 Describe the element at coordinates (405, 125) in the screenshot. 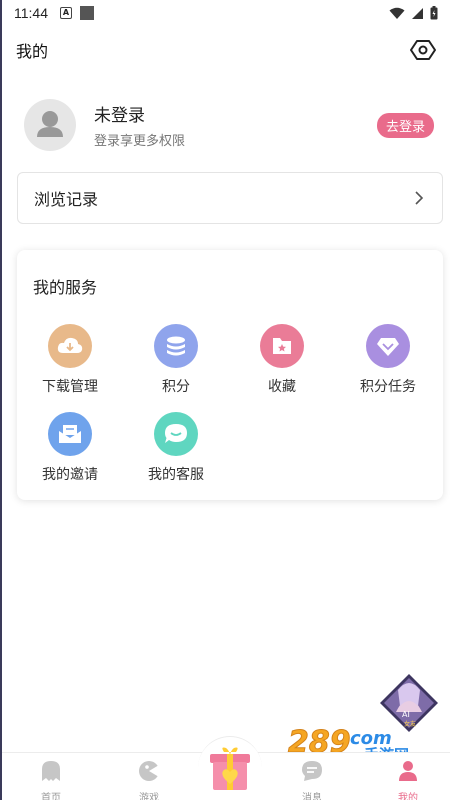

I see `login-button: 去登录` at that location.